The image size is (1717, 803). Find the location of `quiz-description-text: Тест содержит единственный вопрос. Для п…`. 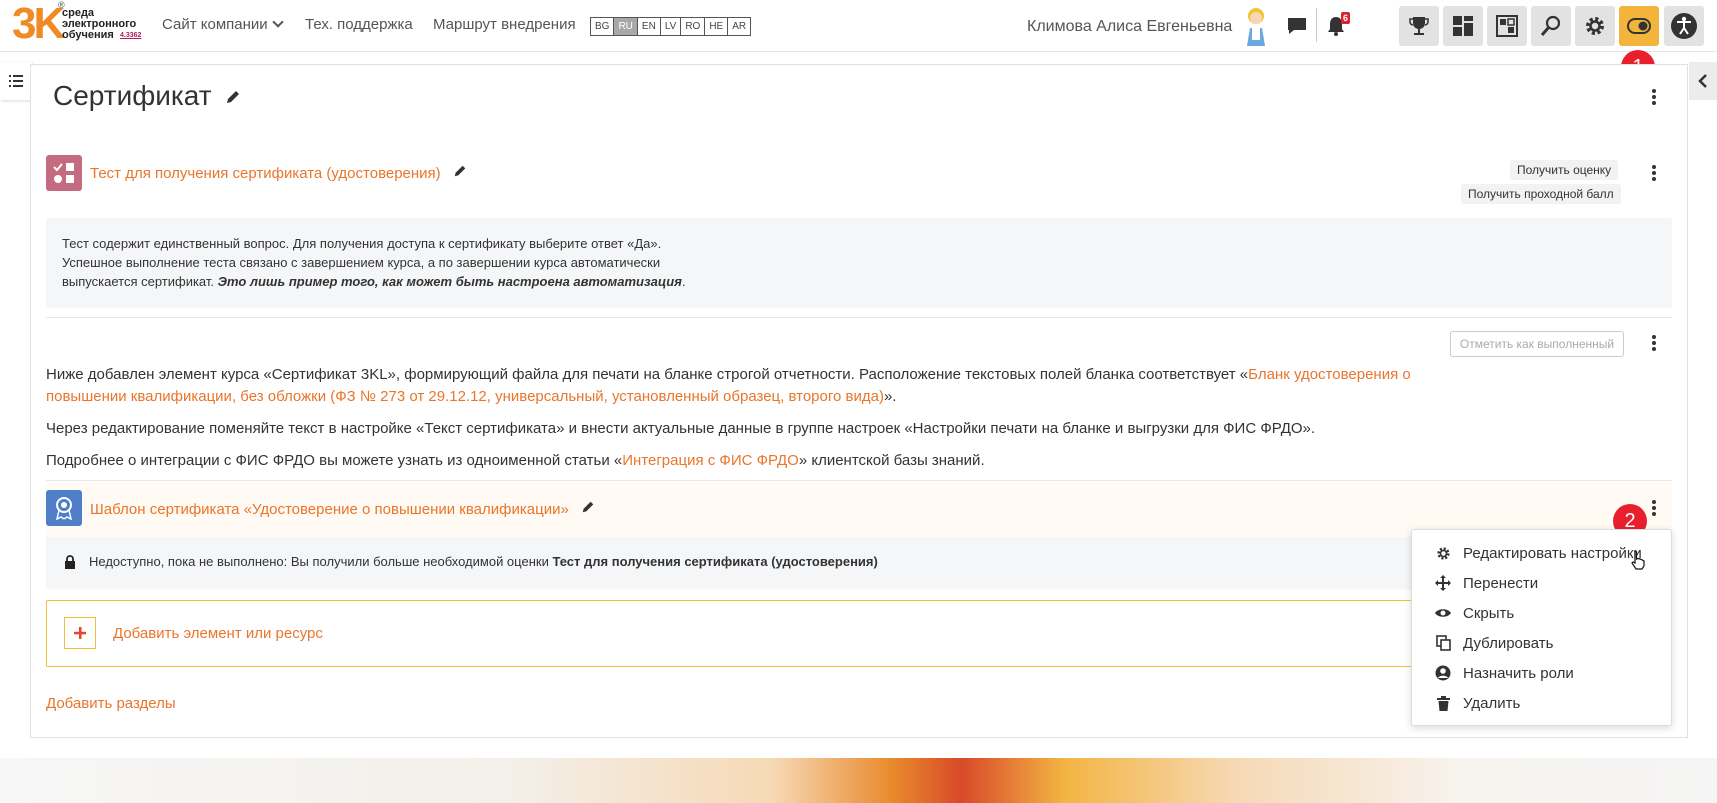

quiz-description-text: Тест содержит единственный вопрос. Для п… is located at coordinates (392, 262).